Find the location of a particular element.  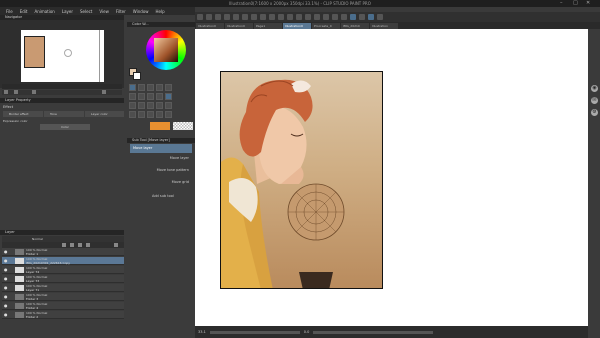

snap-ruler-icon is located at coordinates (326, 17).